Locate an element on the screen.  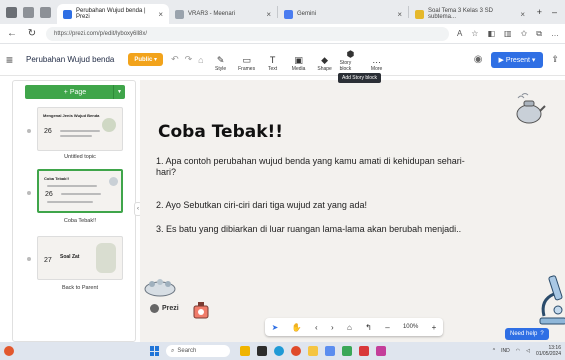
favorite-icon: ☆ is located at coordinates (474, 34).